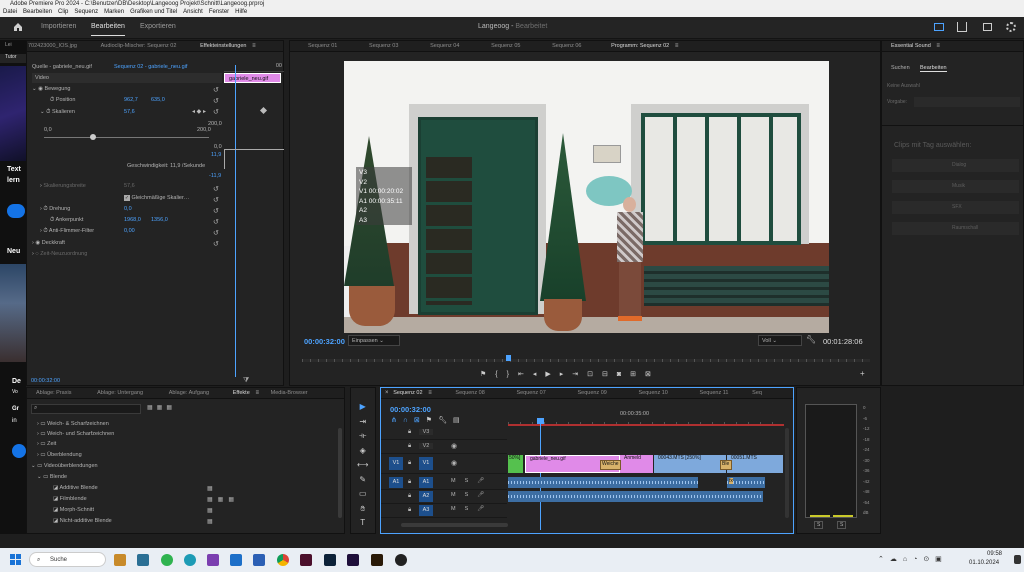 The width and height of the screenshot is (1024, 572). I want to click on preset-select, so click(967, 102).